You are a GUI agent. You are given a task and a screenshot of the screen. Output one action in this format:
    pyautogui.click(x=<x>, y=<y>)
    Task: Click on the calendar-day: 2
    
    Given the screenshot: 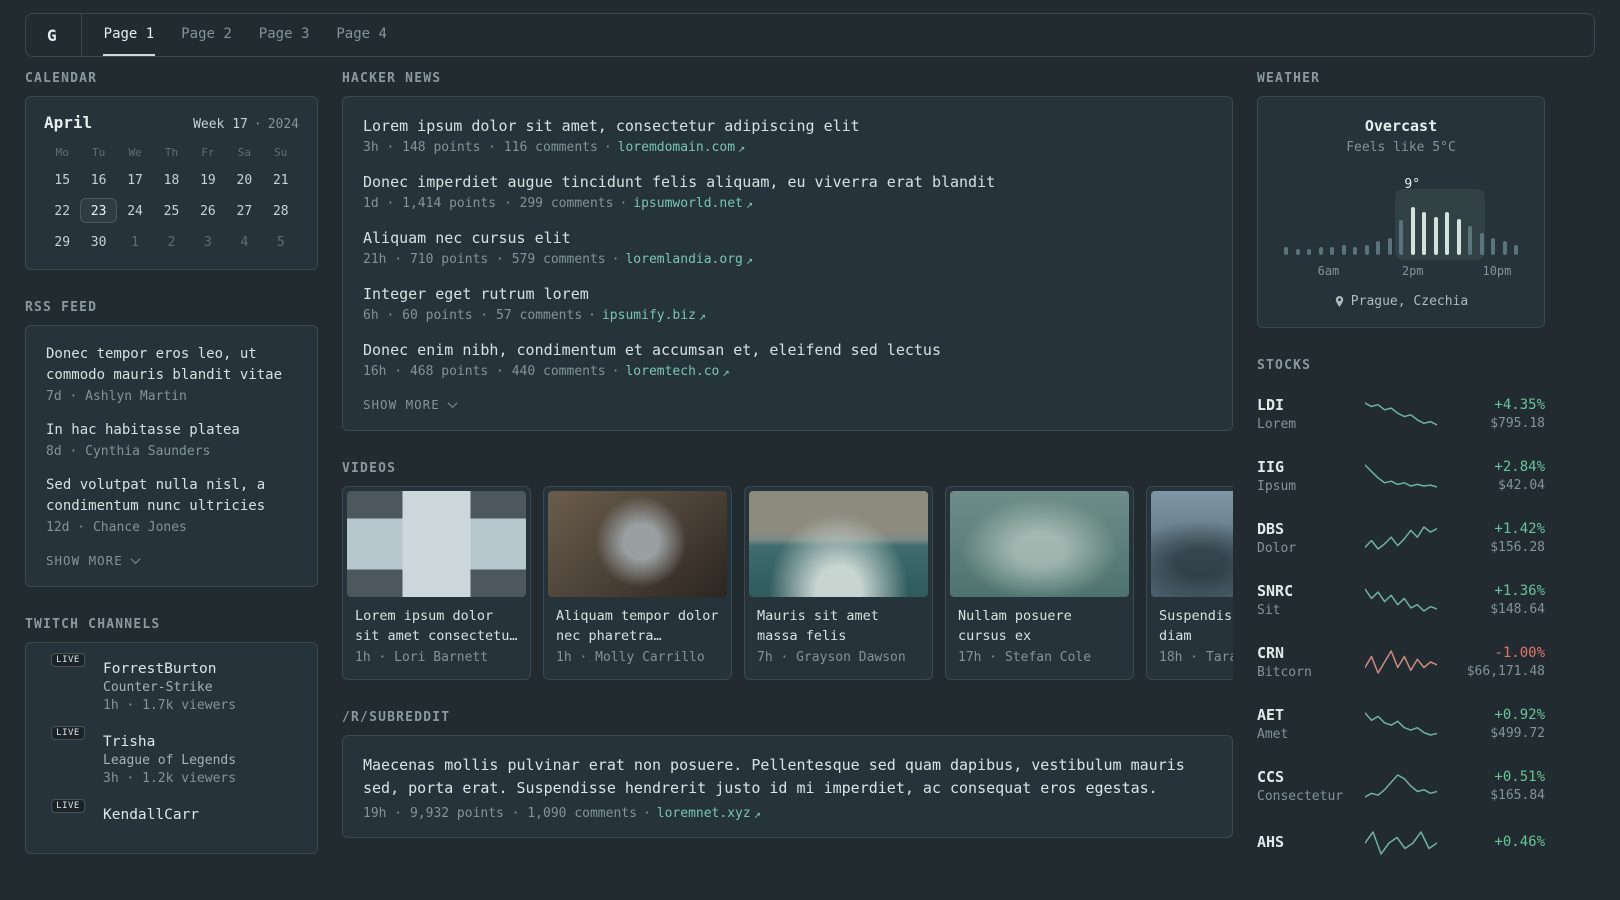 What is the action you would take?
    pyautogui.click(x=171, y=242)
    